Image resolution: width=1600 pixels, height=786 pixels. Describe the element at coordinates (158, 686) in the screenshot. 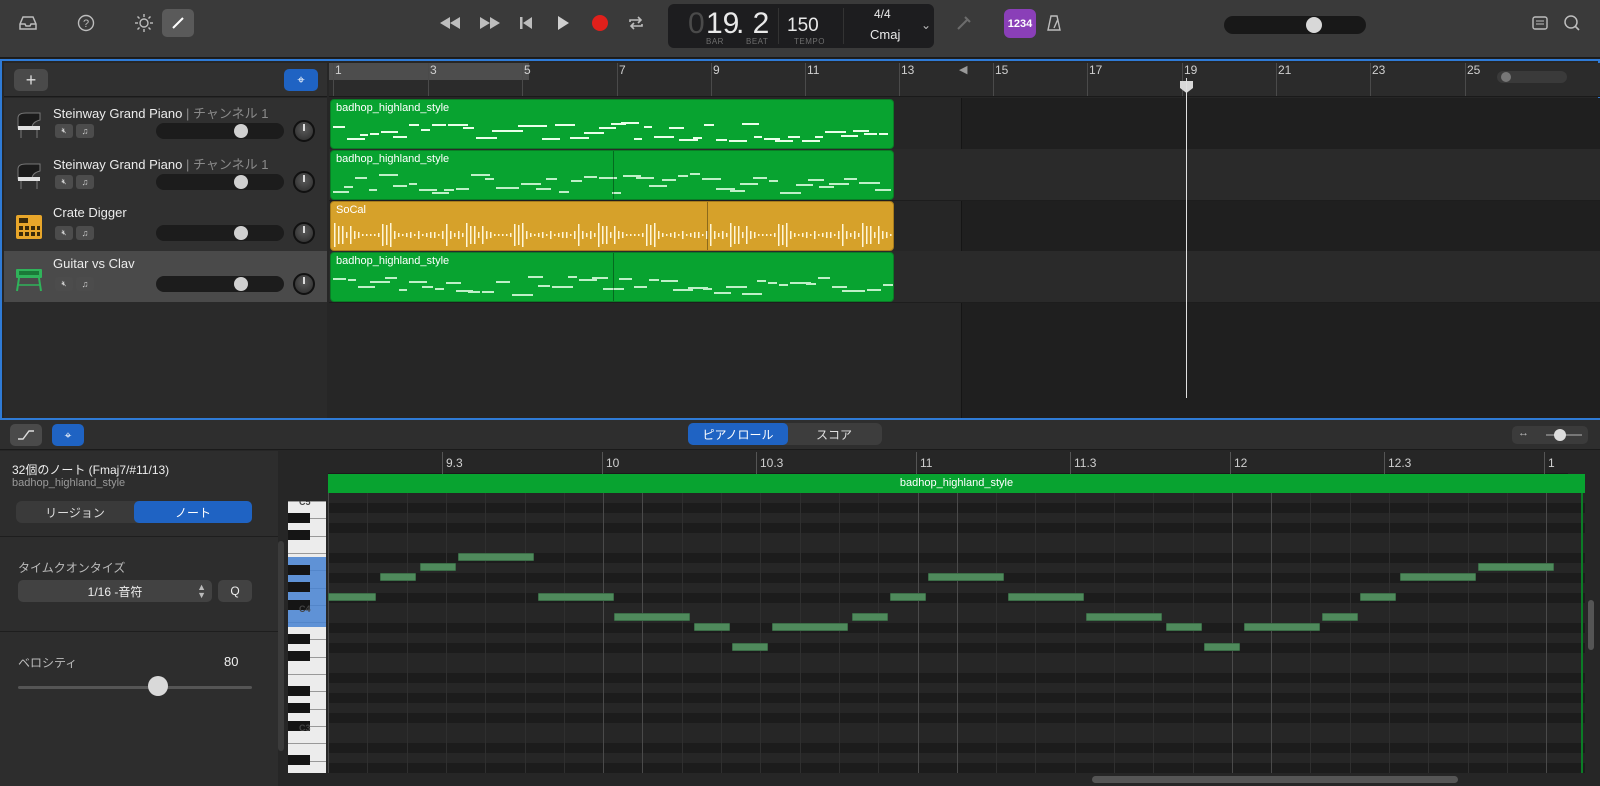

I see `velocity-knob` at that location.